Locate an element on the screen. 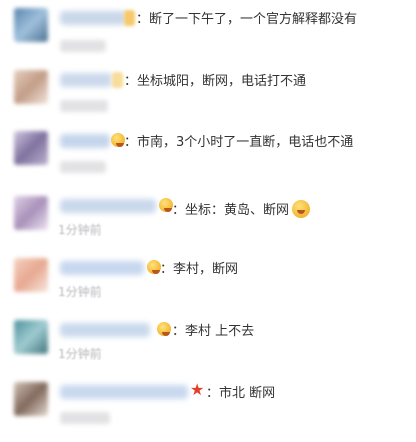  comment-text: ：坐标：黄岛、断网 is located at coordinates (241, 209).